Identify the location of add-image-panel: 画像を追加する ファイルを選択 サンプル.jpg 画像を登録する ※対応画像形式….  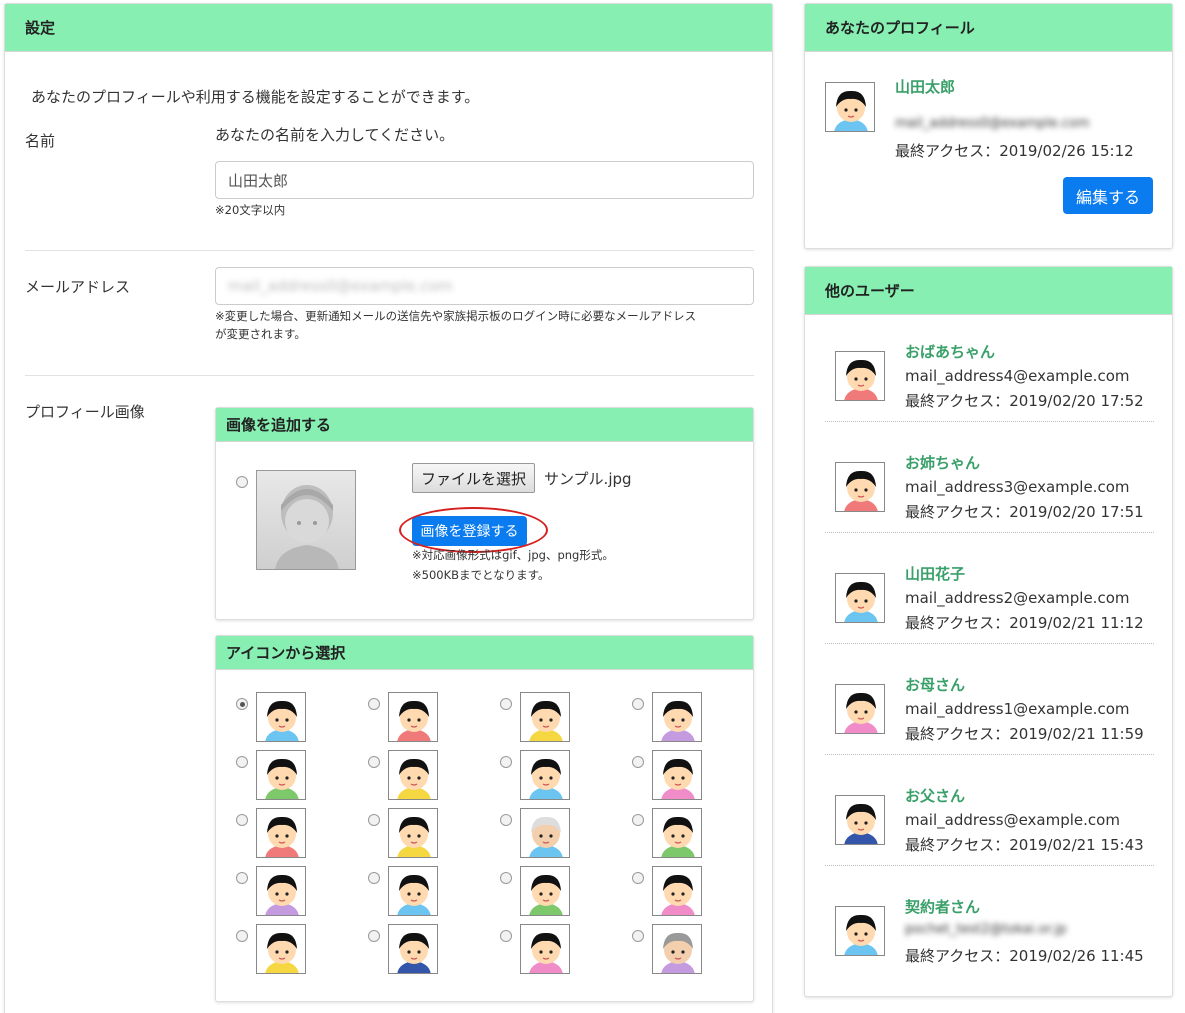
(484, 513).